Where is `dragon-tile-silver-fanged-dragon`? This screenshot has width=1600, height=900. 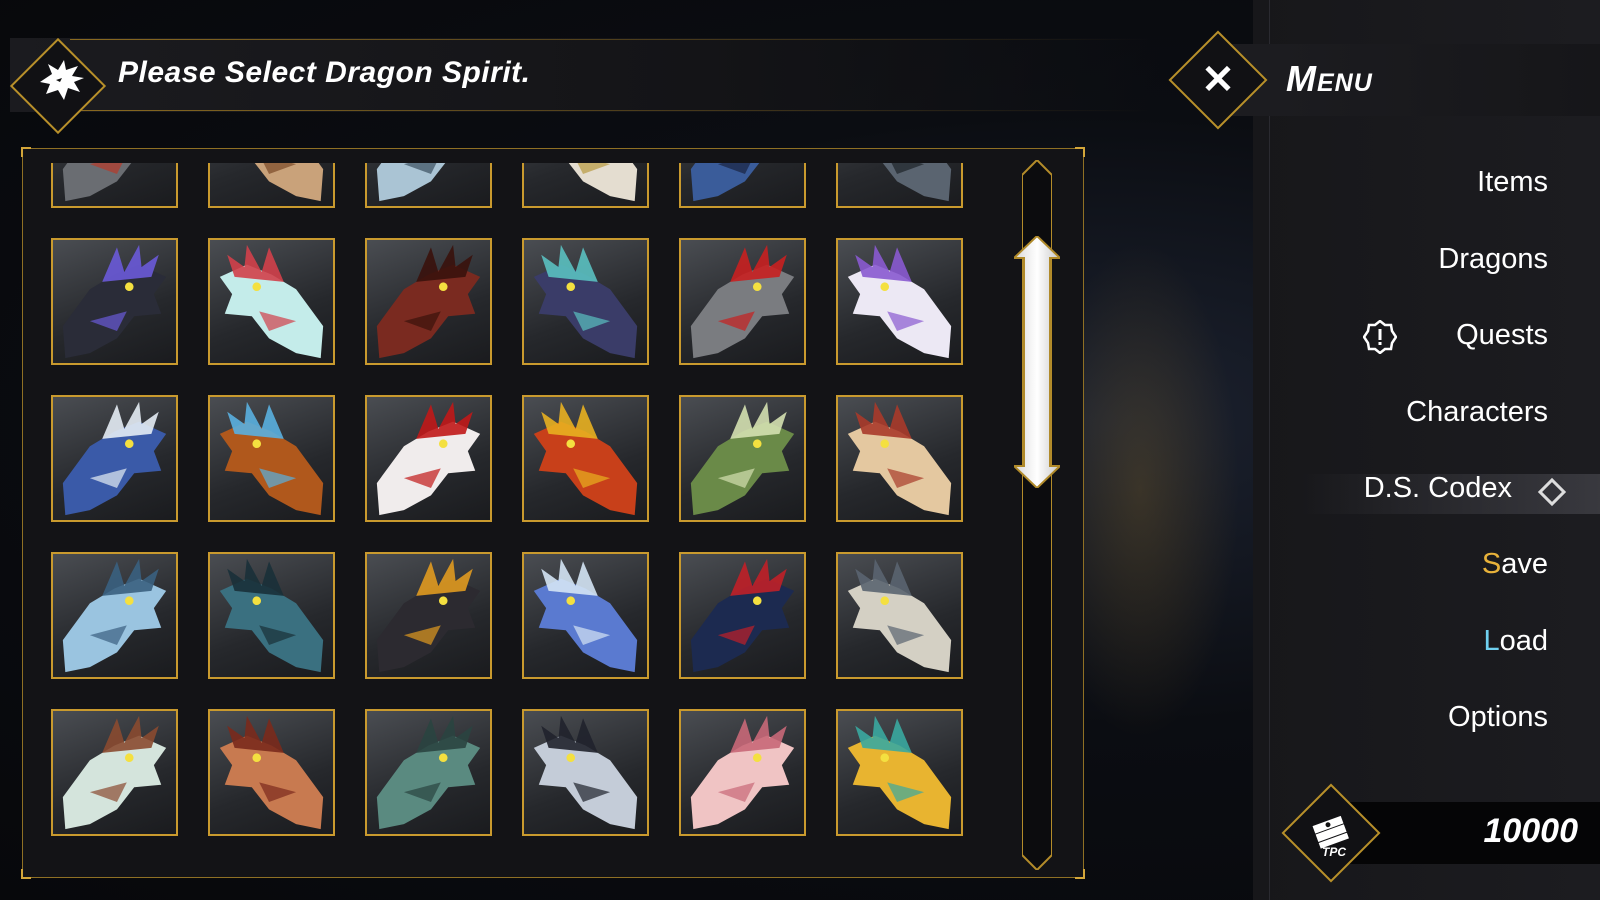 dragon-tile-silver-fanged-dragon is located at coordinates (742, 301).